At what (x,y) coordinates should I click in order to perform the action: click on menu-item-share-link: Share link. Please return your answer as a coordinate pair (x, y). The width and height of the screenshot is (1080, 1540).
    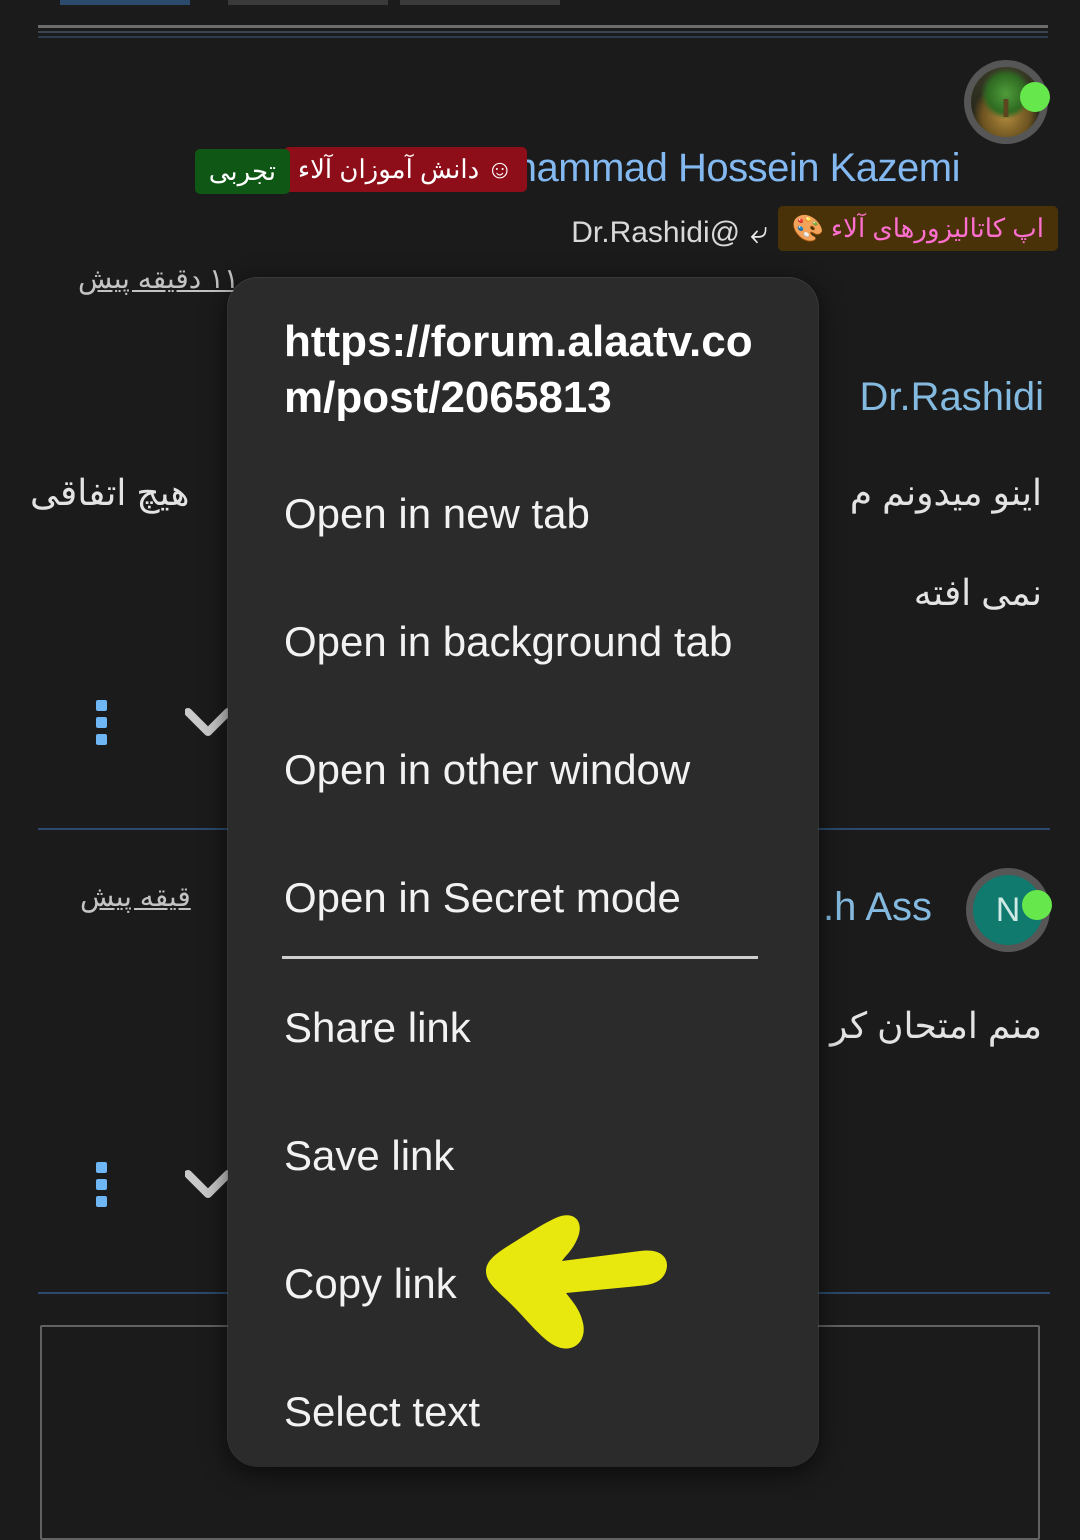
    Looking at the image, I should click on (377, 1028).